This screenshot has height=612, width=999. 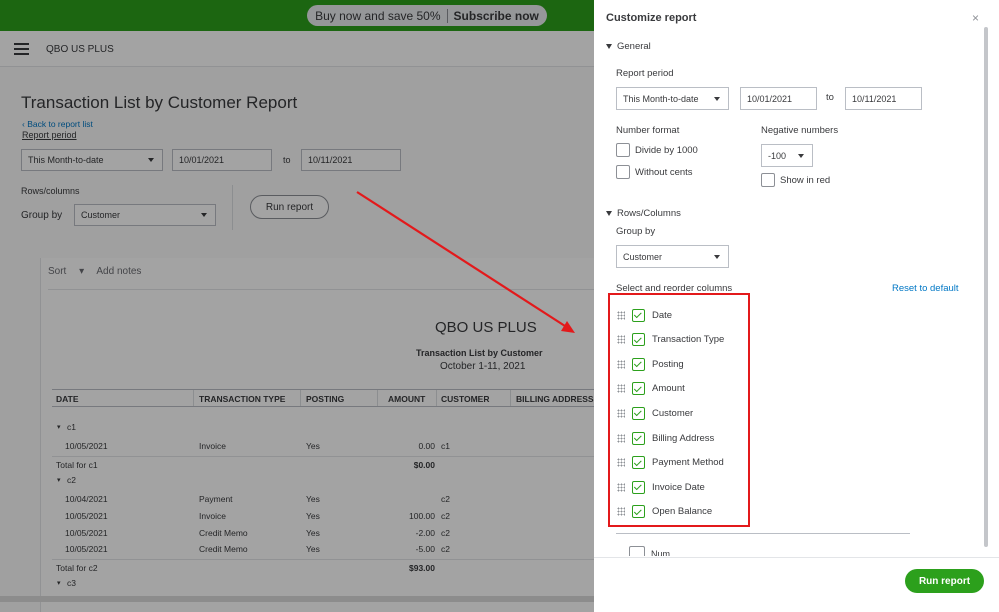 What do you see at coordinates (654, 172) in the screenshot?
I see `without-cents-checkbox: Without cents` at bounding box center [654, 172].